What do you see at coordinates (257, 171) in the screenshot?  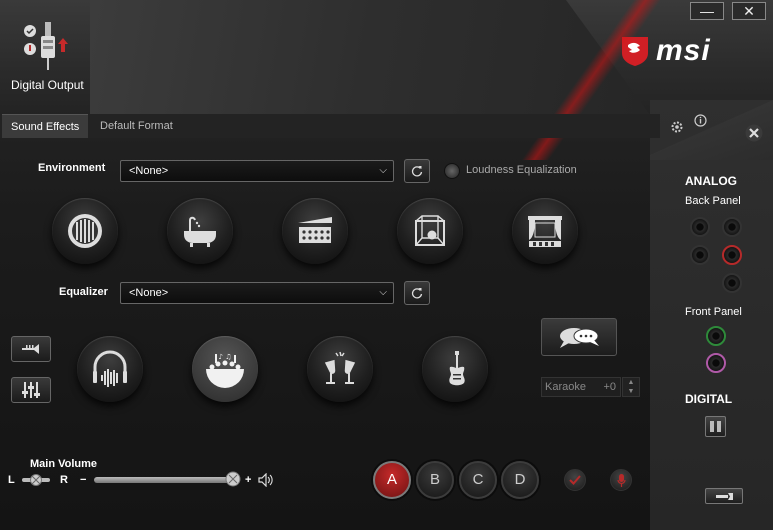 I see `environment-select: <None> ⌵` at bounding box center [257, 171].